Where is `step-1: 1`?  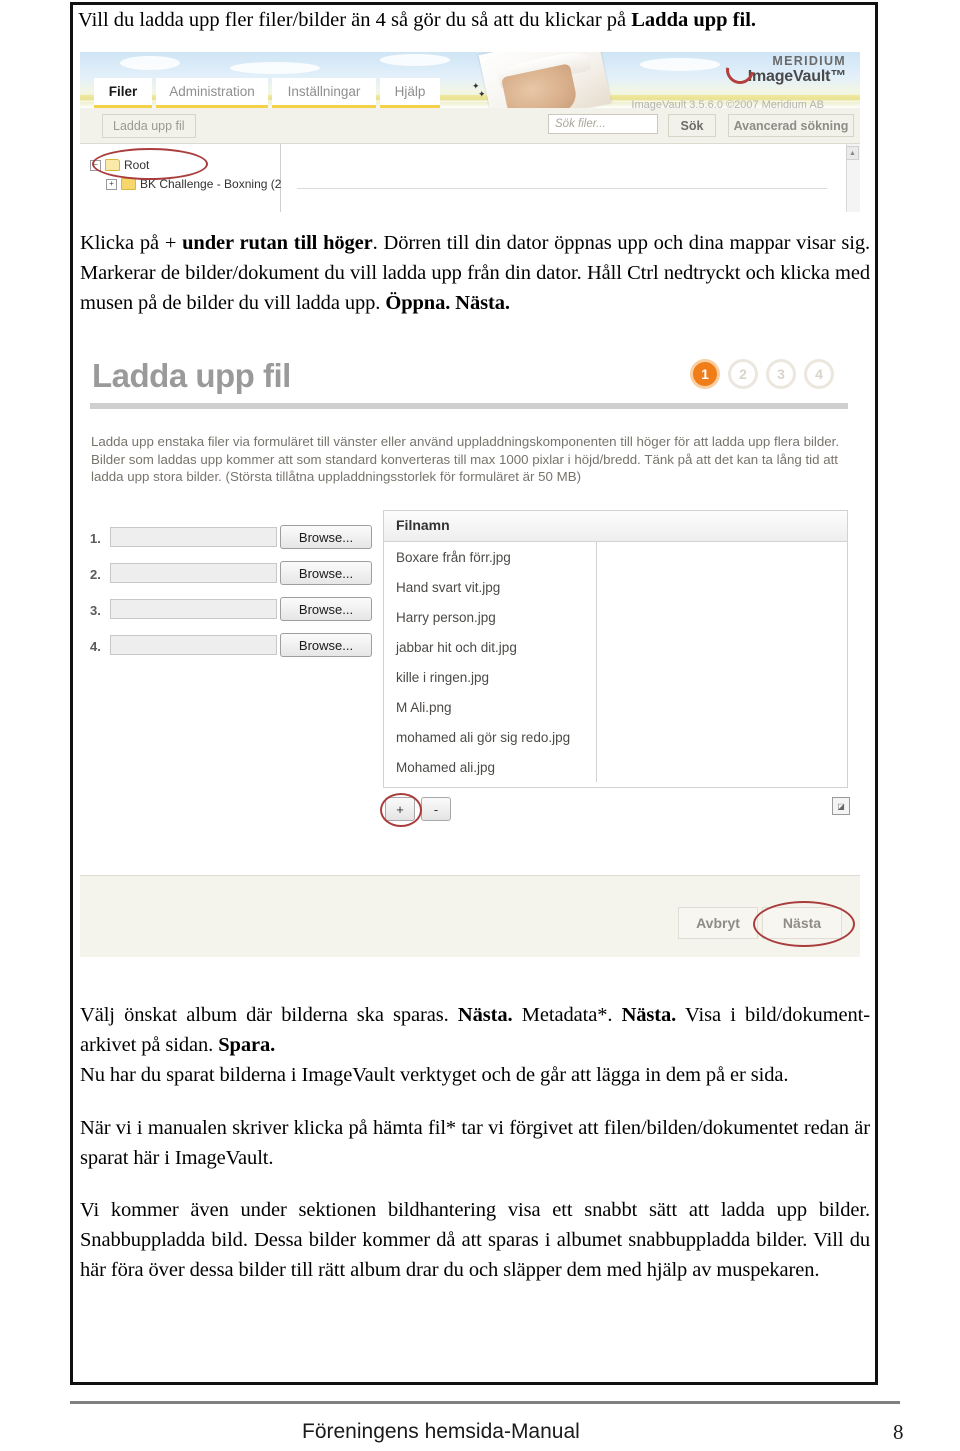
step-1: 1 is located at coordinates (705, 374).